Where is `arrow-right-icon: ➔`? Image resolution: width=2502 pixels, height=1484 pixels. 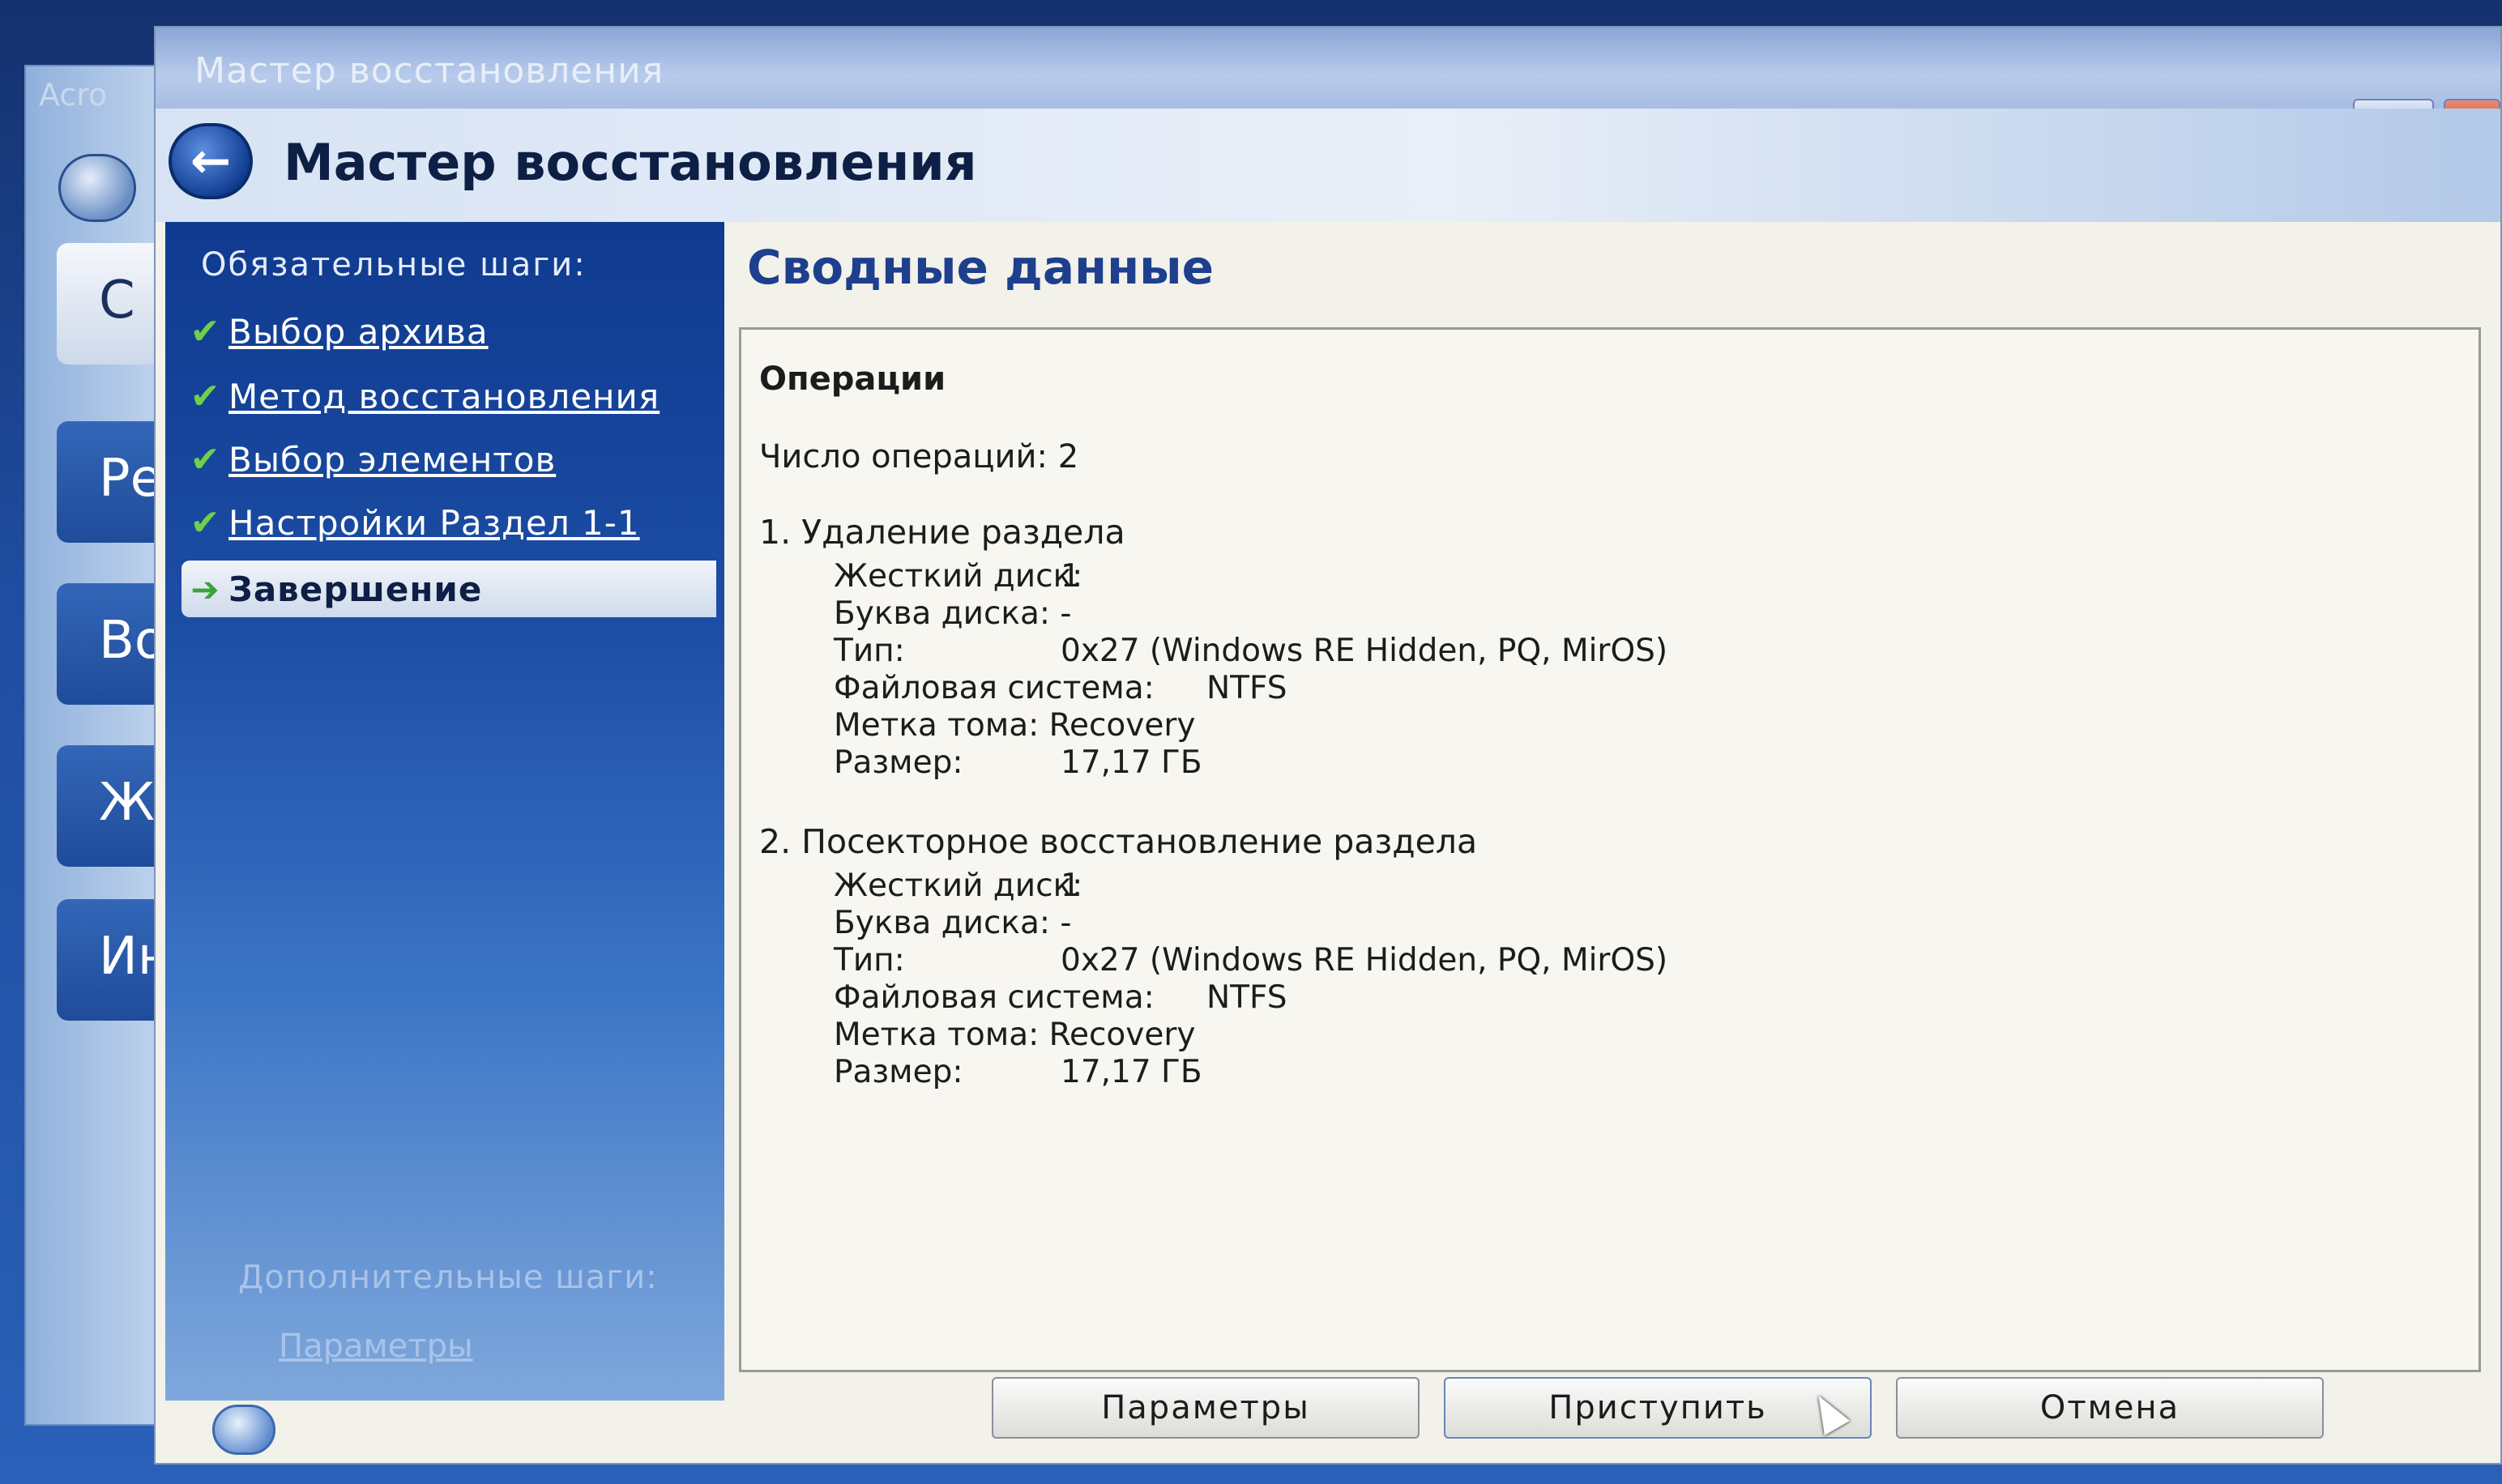 arrow-right-icon: ➔ is located at coordinates (205, 589).